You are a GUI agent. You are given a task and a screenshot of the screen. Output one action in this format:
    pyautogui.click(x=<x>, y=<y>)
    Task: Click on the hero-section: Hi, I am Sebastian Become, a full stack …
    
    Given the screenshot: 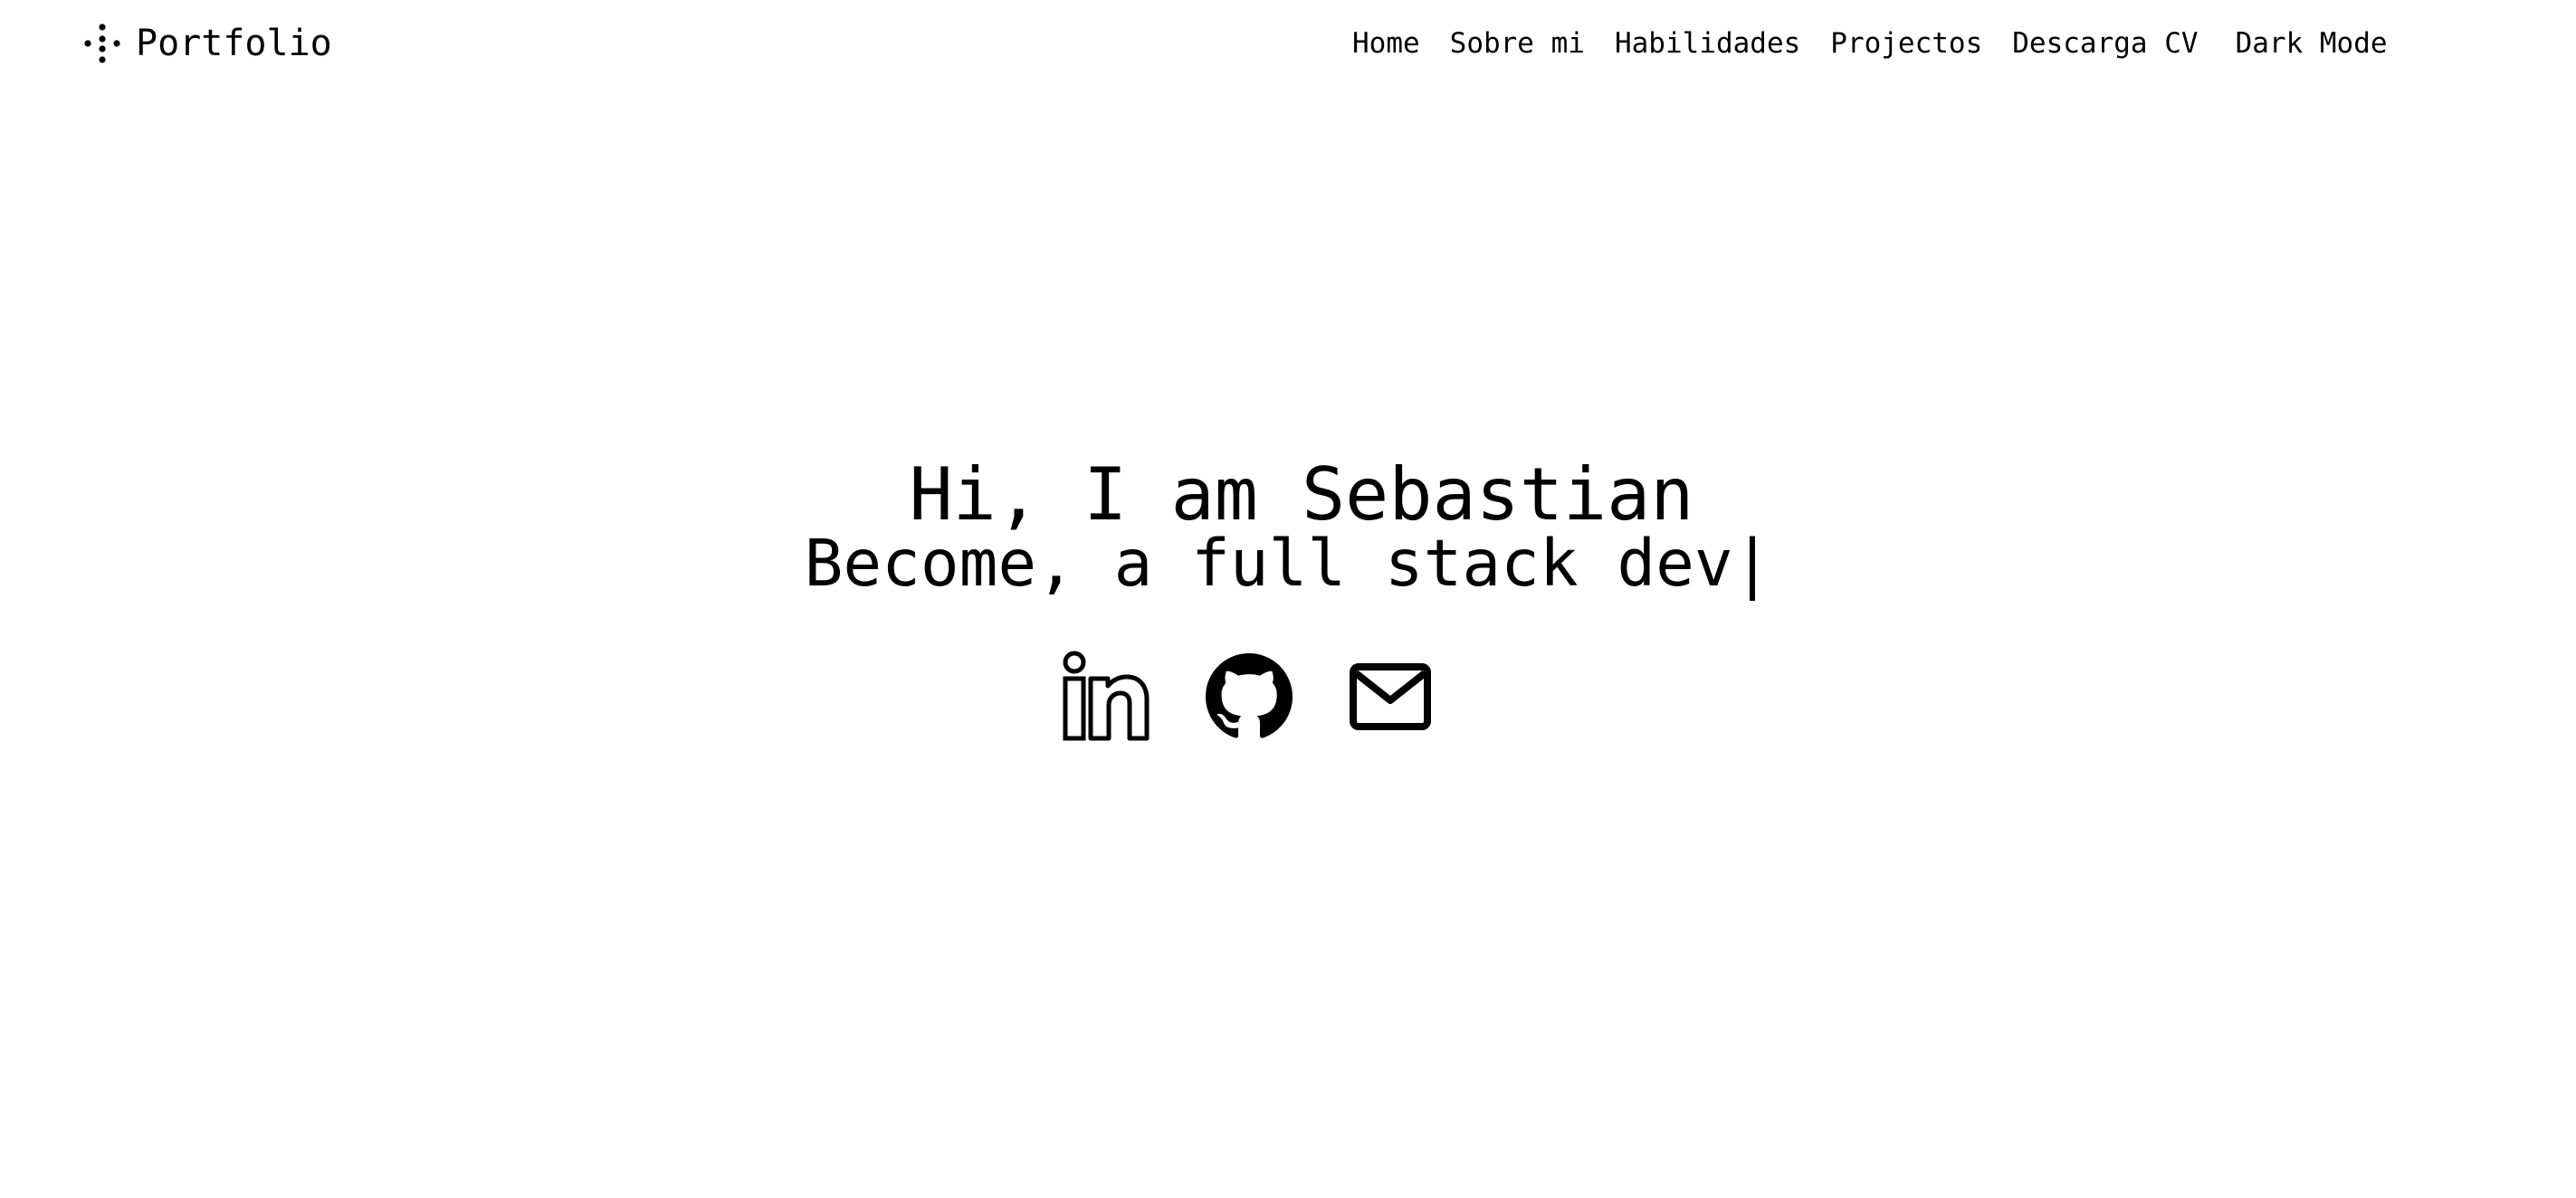 What is the action you would take?
    pyautogui.click(x=1288, y=526)
    